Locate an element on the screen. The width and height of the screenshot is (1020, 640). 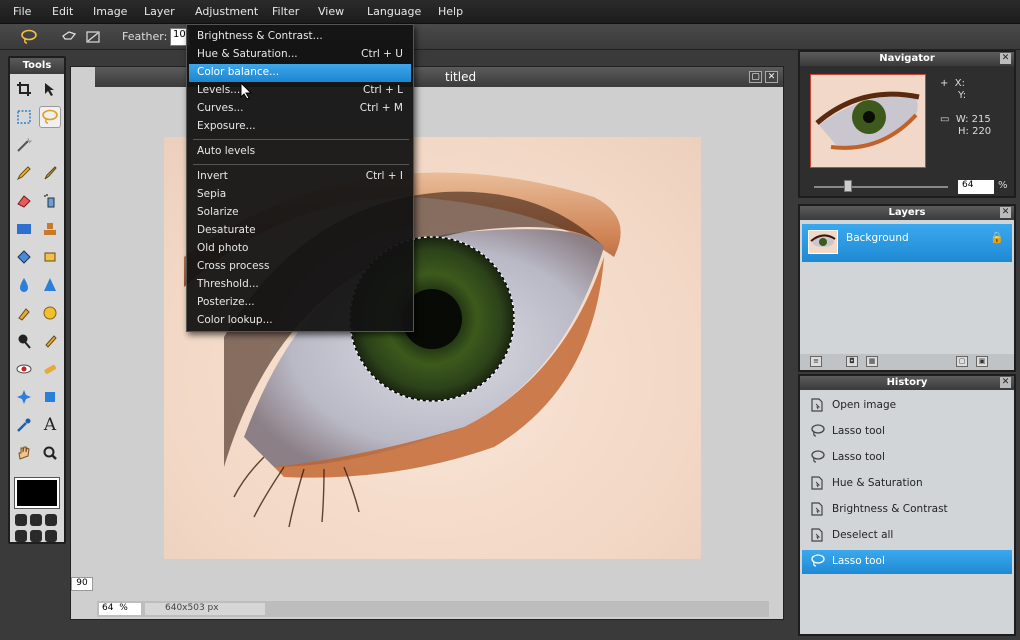
layer-mask-icon: ◘ is located at coordinates (852, 361).